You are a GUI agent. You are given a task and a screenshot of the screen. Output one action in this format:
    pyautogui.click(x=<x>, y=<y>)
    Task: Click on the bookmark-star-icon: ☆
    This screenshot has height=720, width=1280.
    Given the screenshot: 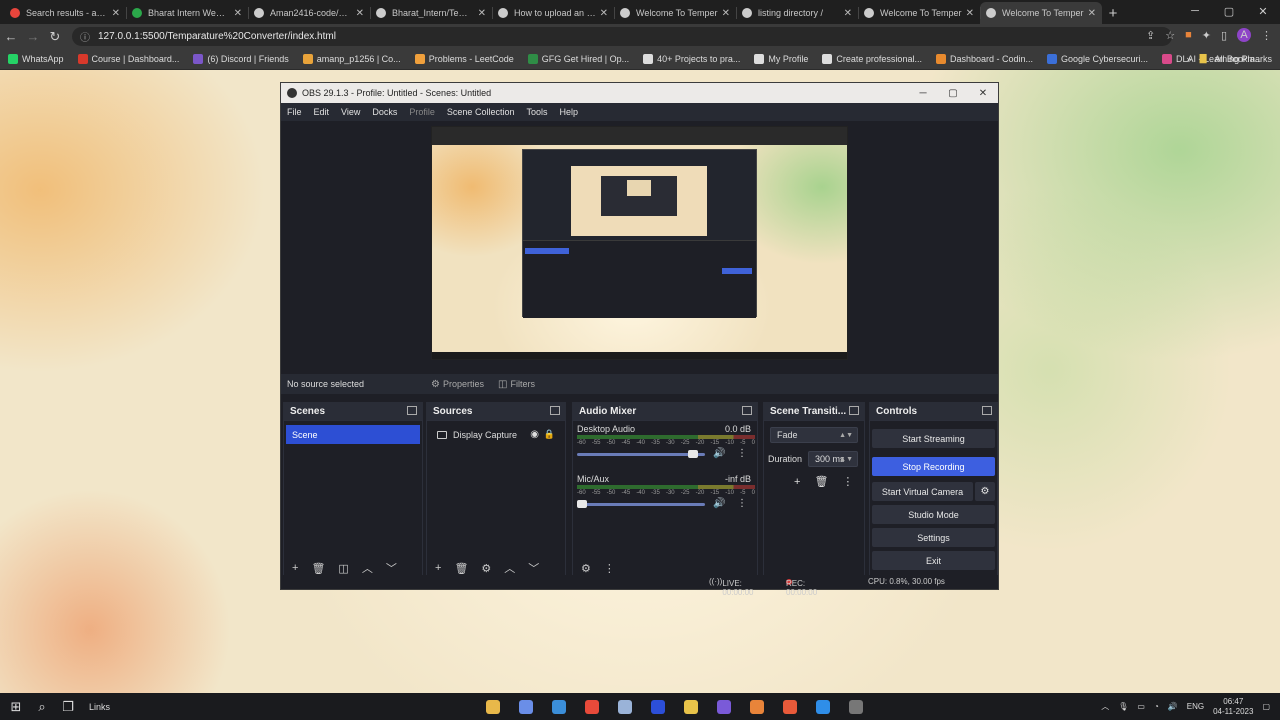 What is the action you would take?
    pyautogui.click(x=1170, y=35)
    